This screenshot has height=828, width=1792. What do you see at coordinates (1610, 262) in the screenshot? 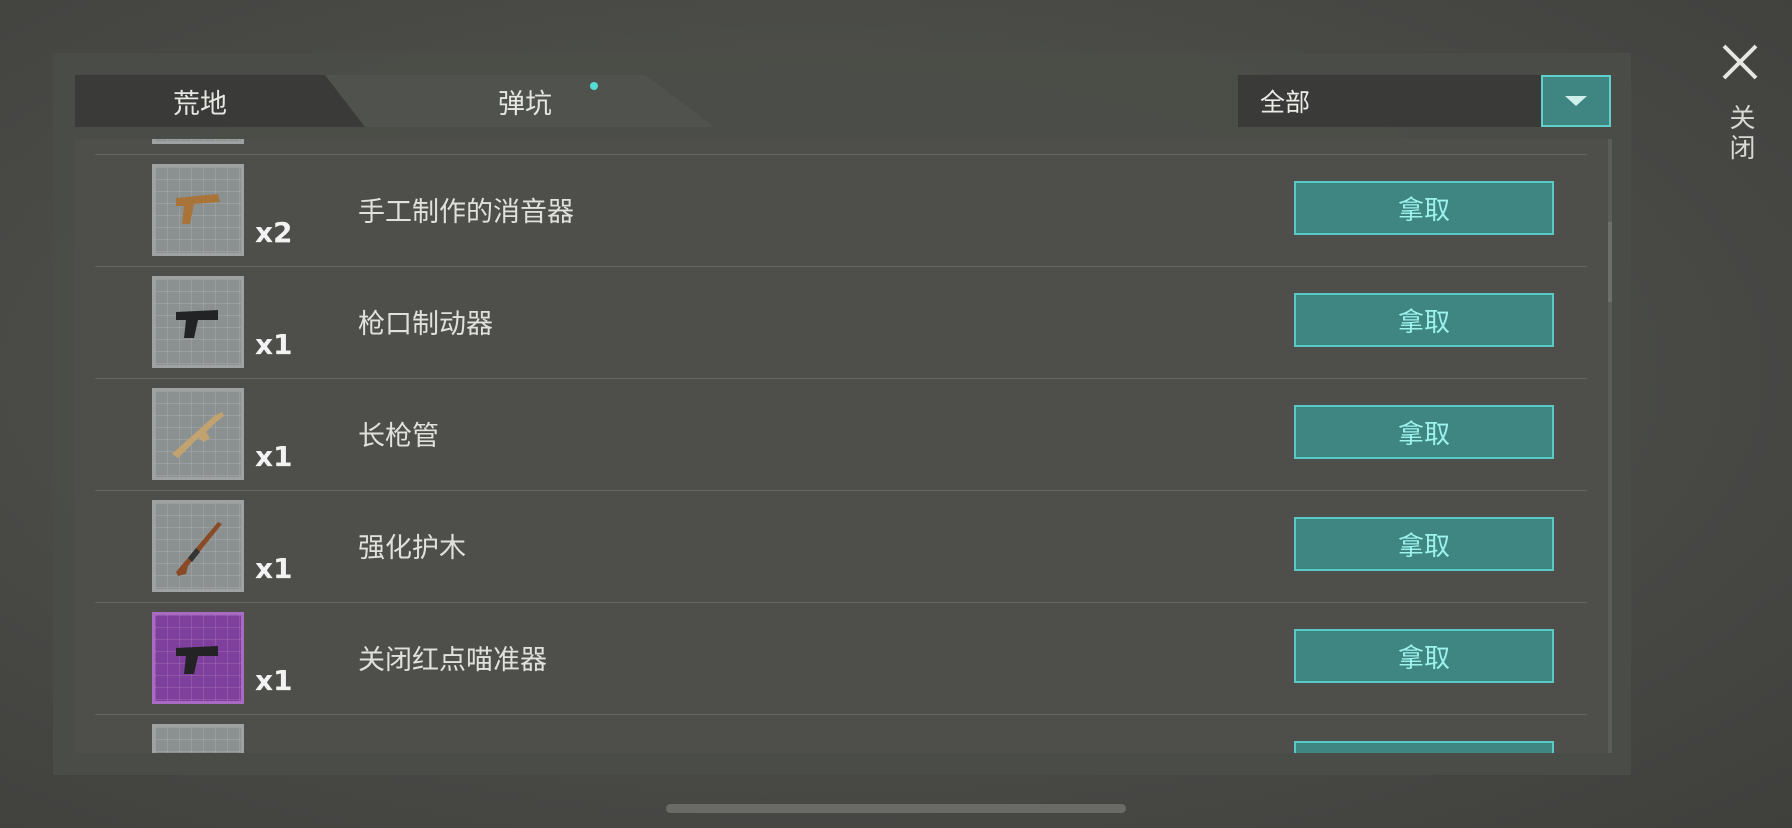
I see `scrollbar-thumb` at bounding box center [1610, 262].